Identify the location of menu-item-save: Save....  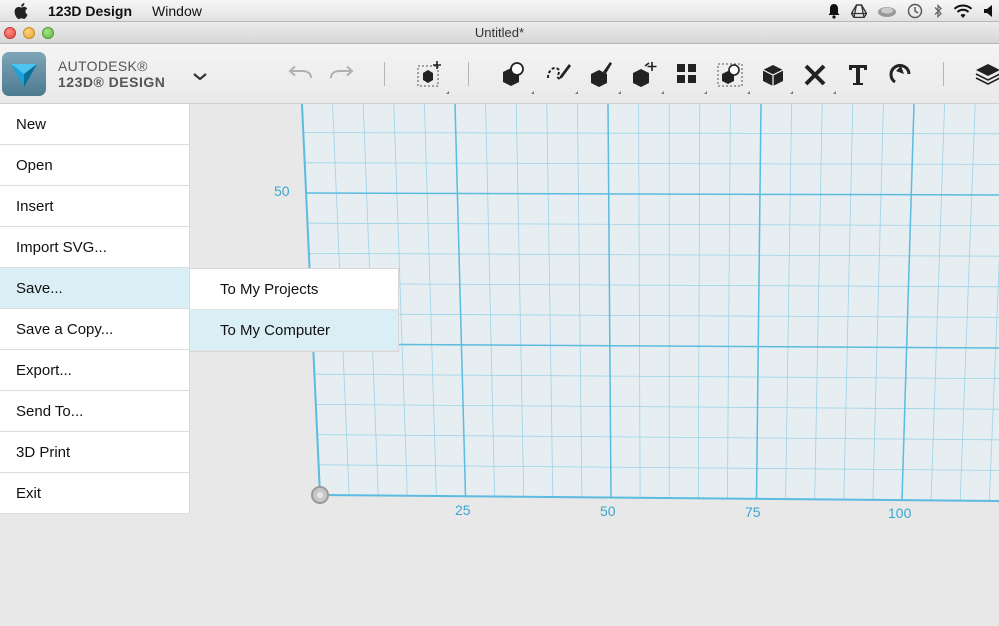
(94, 288).